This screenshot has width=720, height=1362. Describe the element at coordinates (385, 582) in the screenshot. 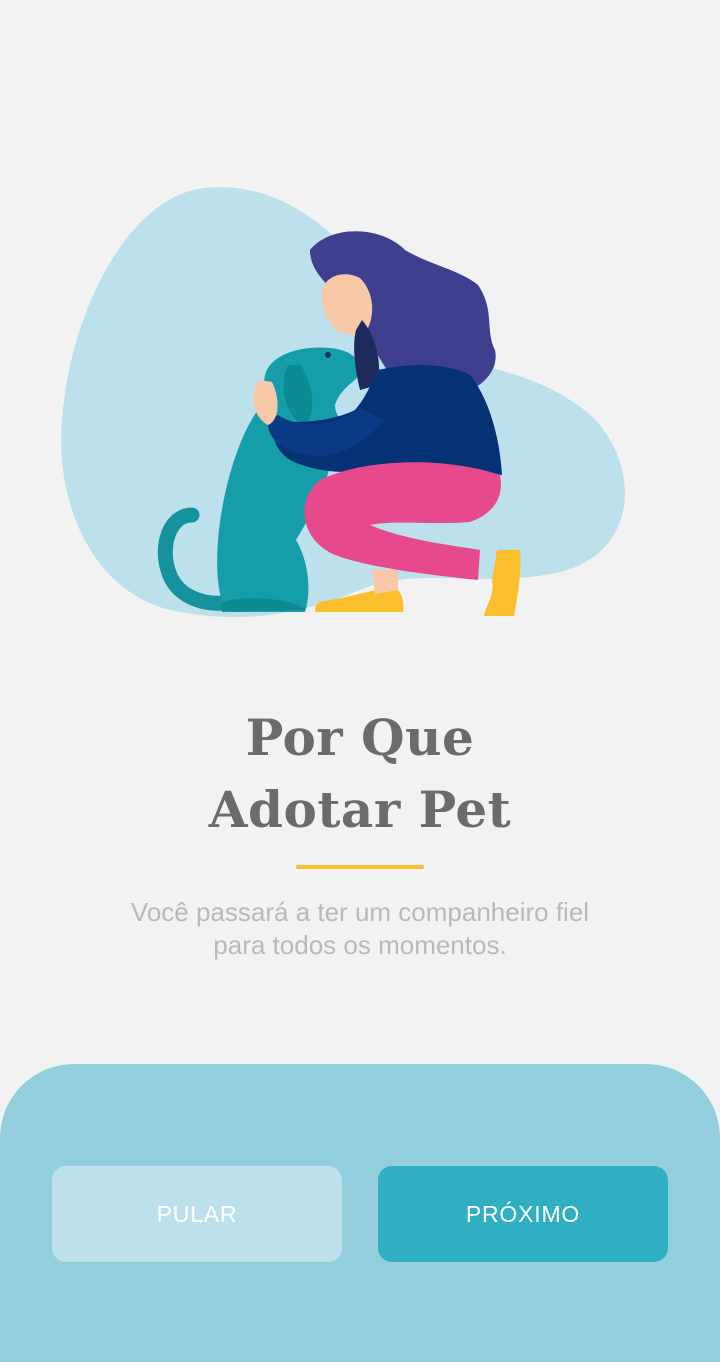

I see `woman-ankle` at that location.